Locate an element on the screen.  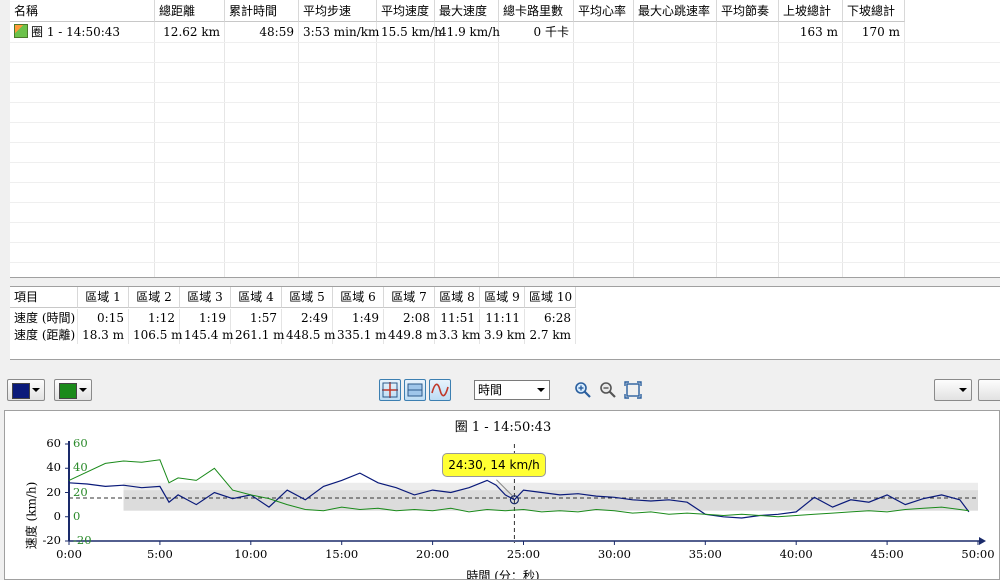
x-axis-select-value: 時間 is located at coordinates (490, 390).